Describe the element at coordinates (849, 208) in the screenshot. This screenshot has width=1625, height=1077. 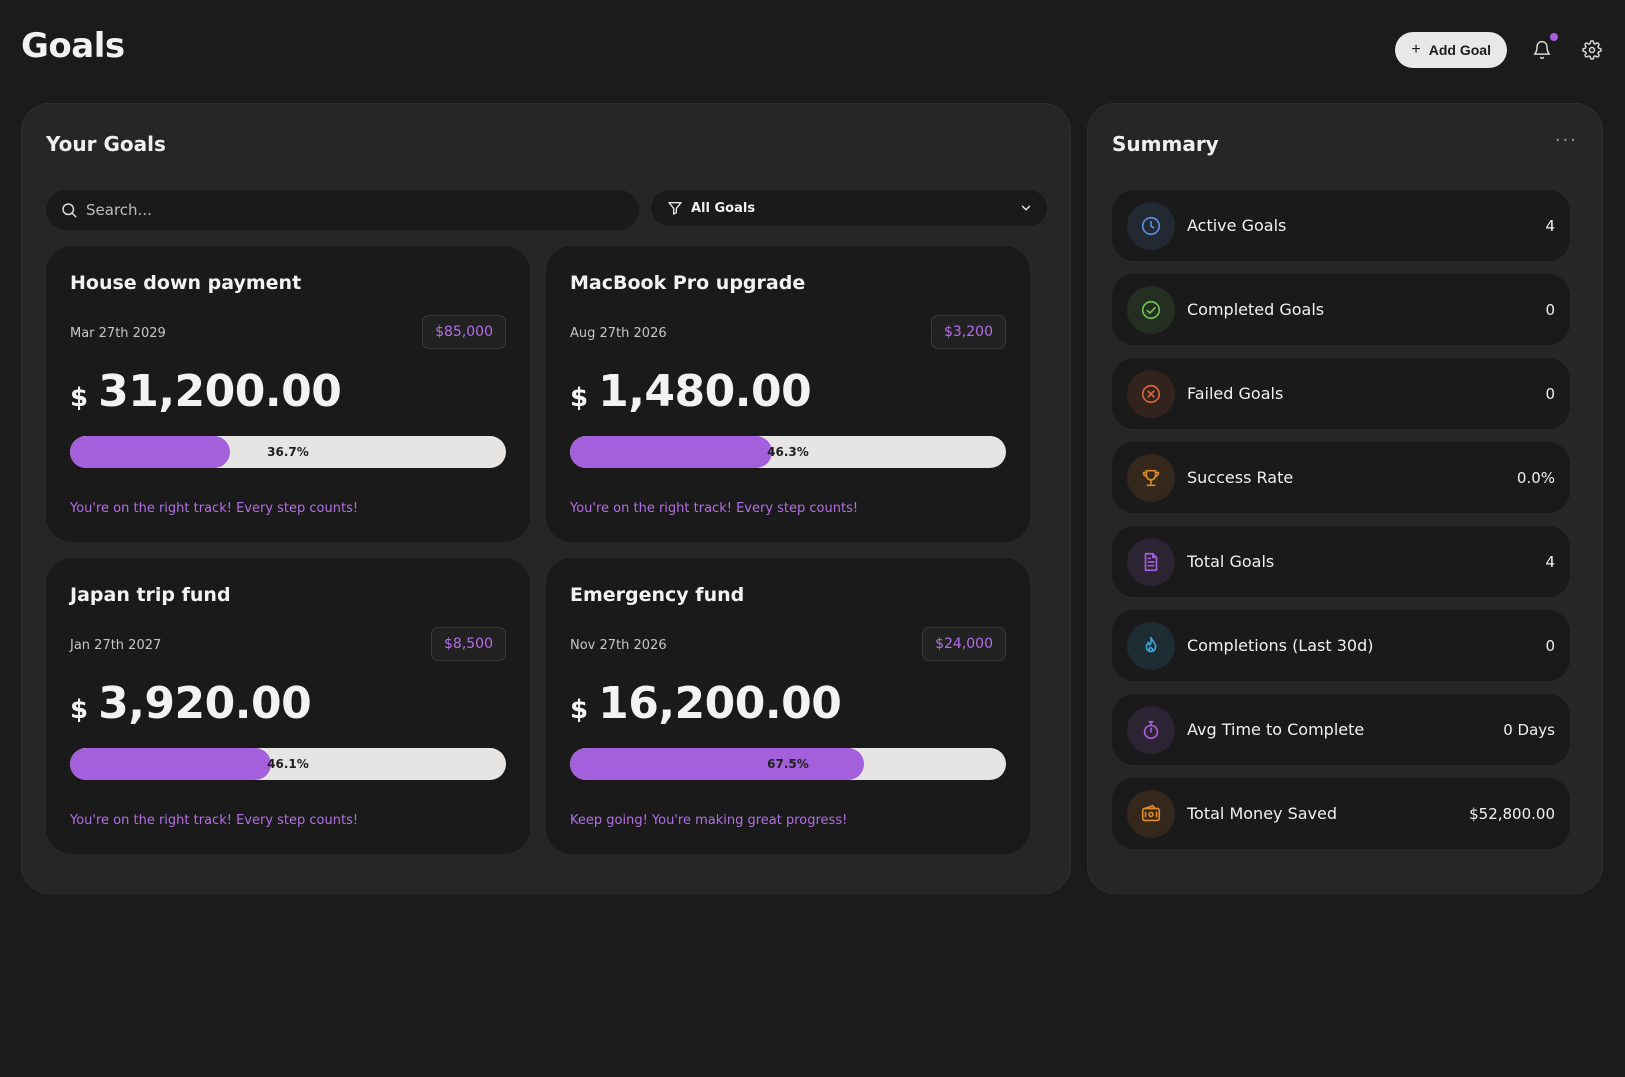
I see `goals-filter-select: All Goals` at that location.